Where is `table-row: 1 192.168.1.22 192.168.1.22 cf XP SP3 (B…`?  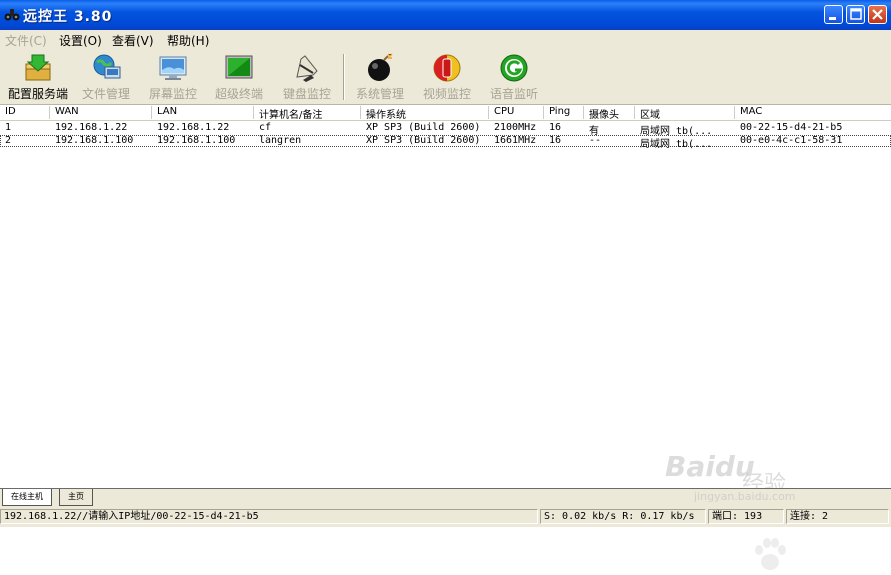
table-row: 1 192.168.1.22 192.168.1.22 cf XP SP3 (B… is located at coordinates (445, 129).